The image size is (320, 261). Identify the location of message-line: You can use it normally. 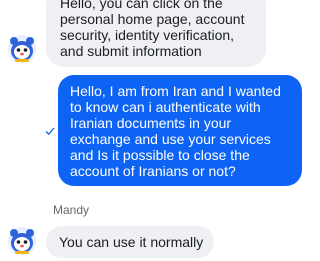
(131, 242).